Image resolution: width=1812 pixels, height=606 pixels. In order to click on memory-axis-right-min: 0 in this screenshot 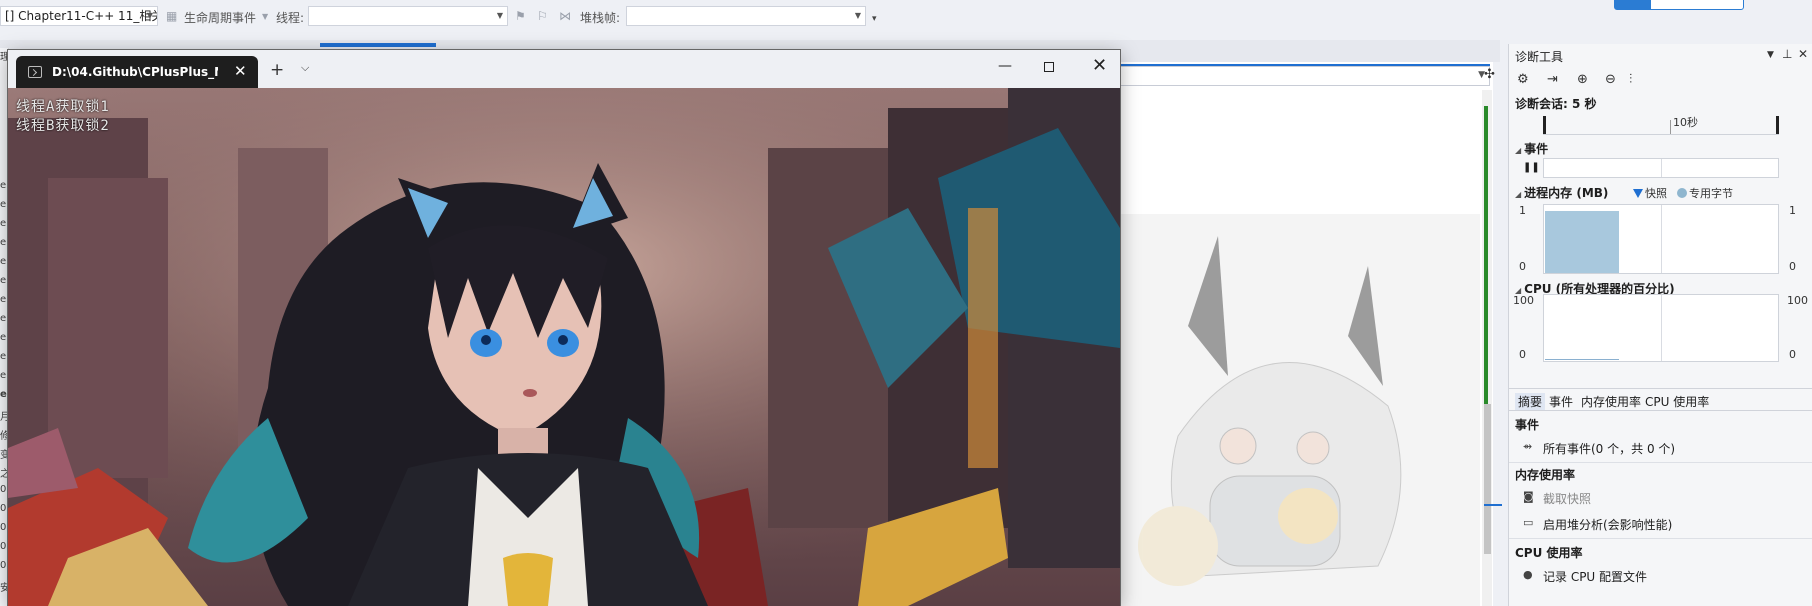, I will do `click(1792, 266)`.